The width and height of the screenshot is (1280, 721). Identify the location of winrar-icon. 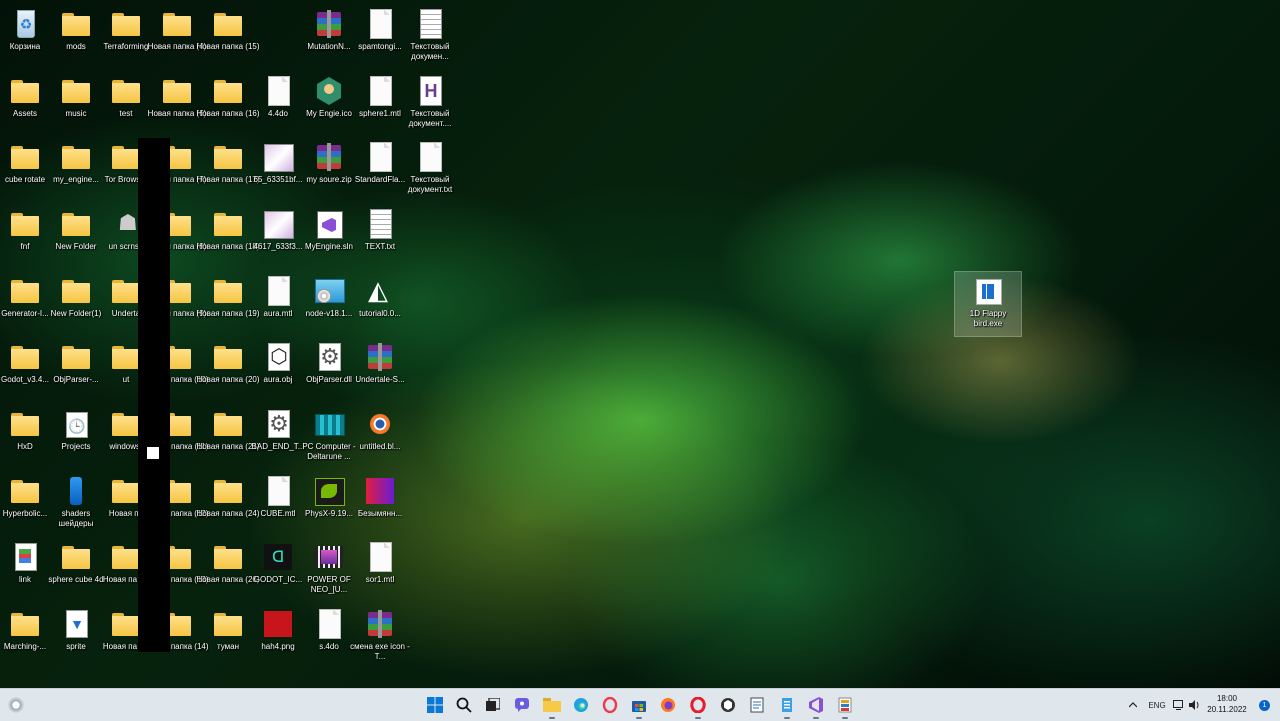
(845, 706).